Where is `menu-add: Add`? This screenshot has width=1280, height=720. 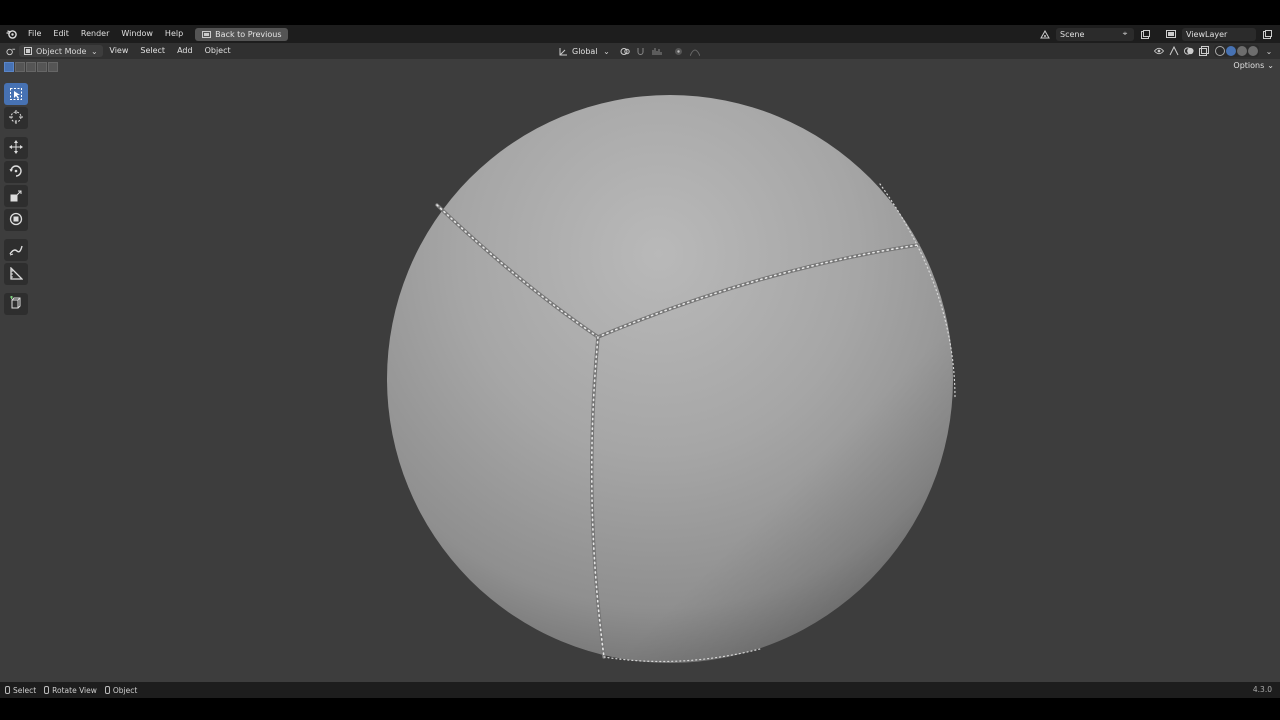
menu-add: Add is located at coordinates (185, 51).